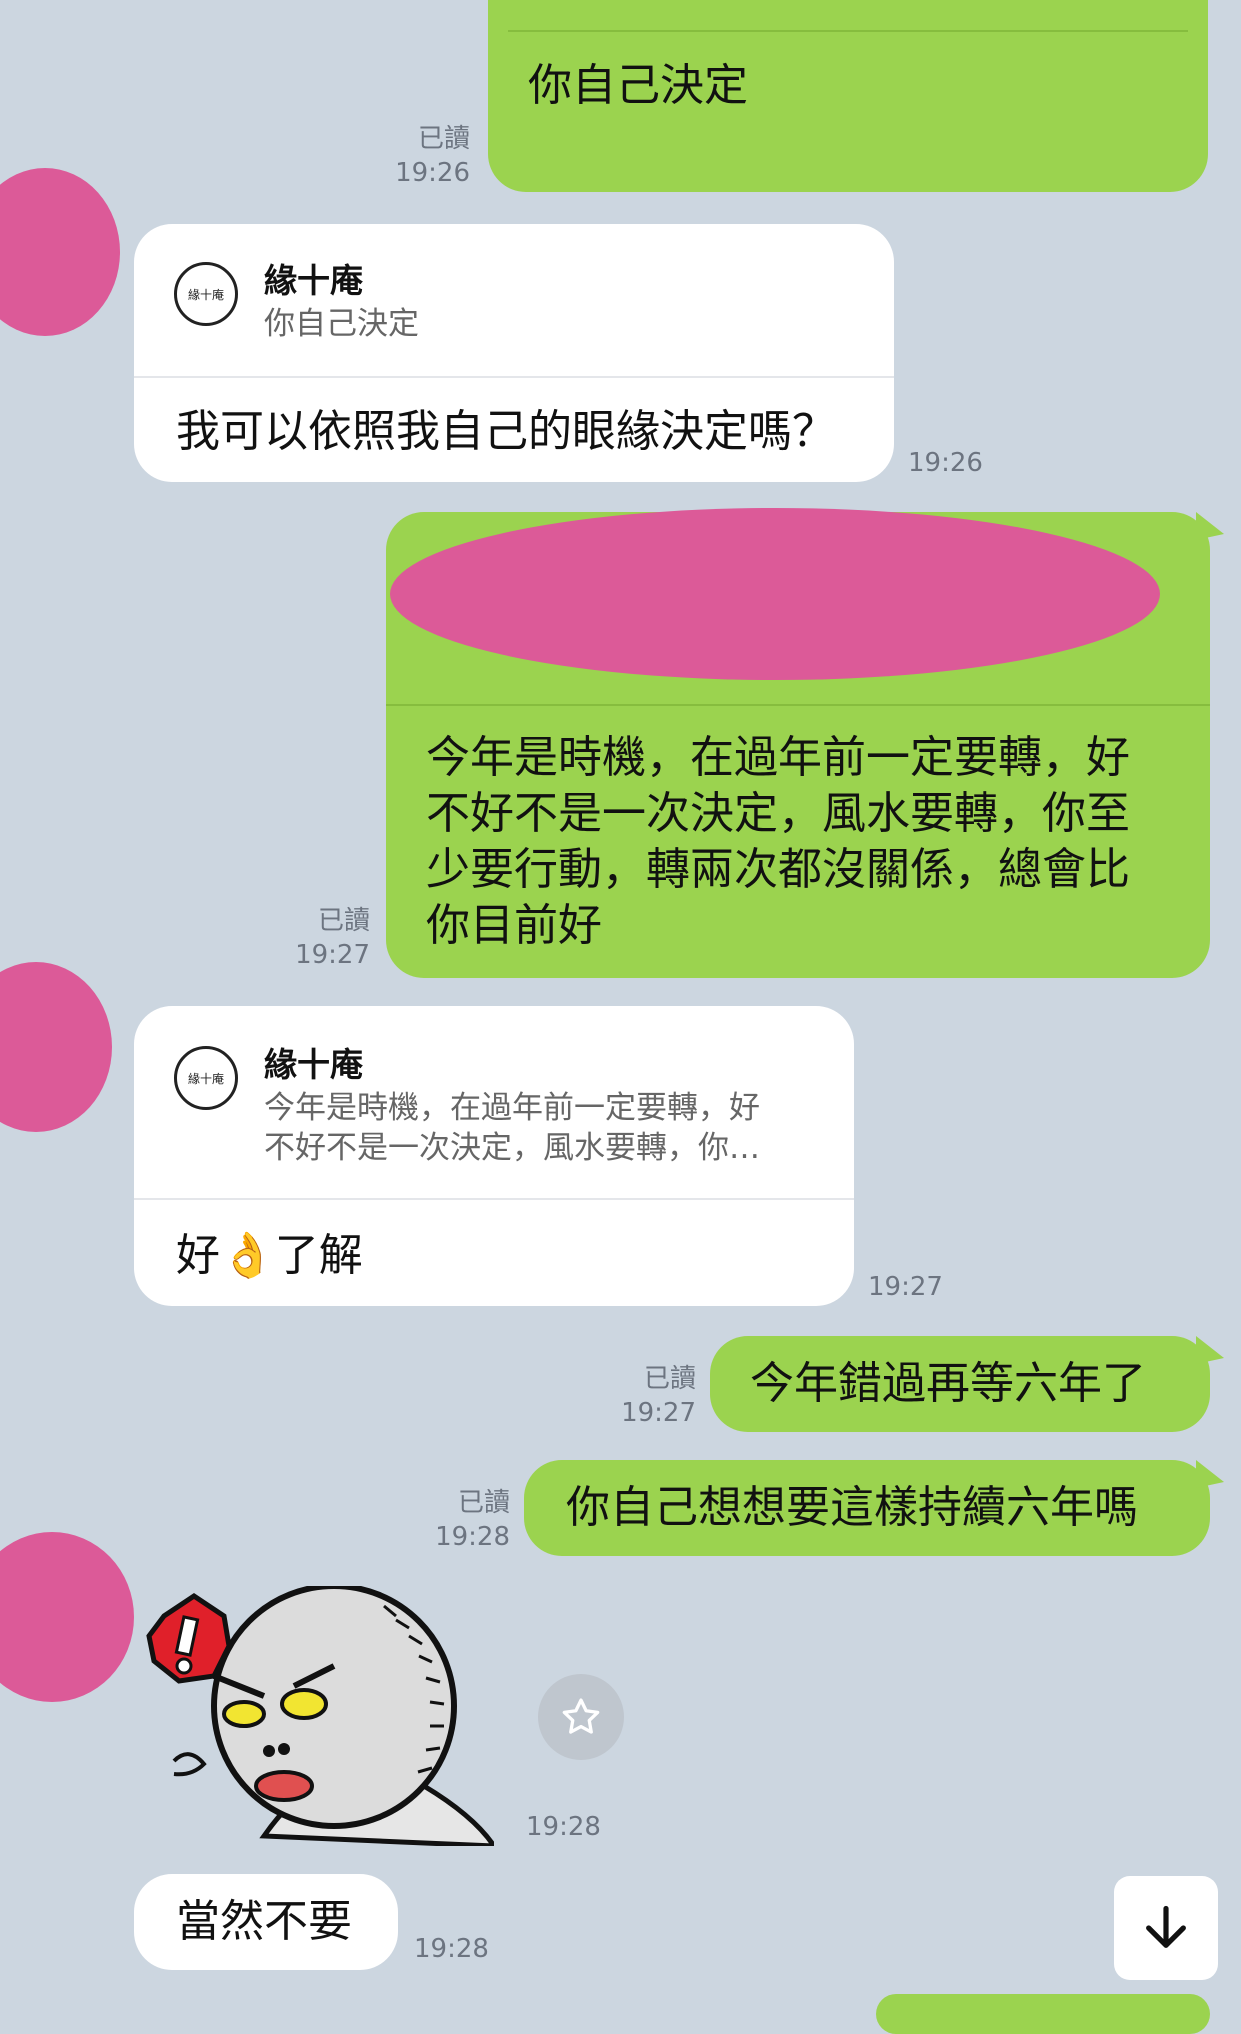 This screenshot has width=1241, height=2034. I want to click on angry-round-character-sticker, so click(316, 1716).